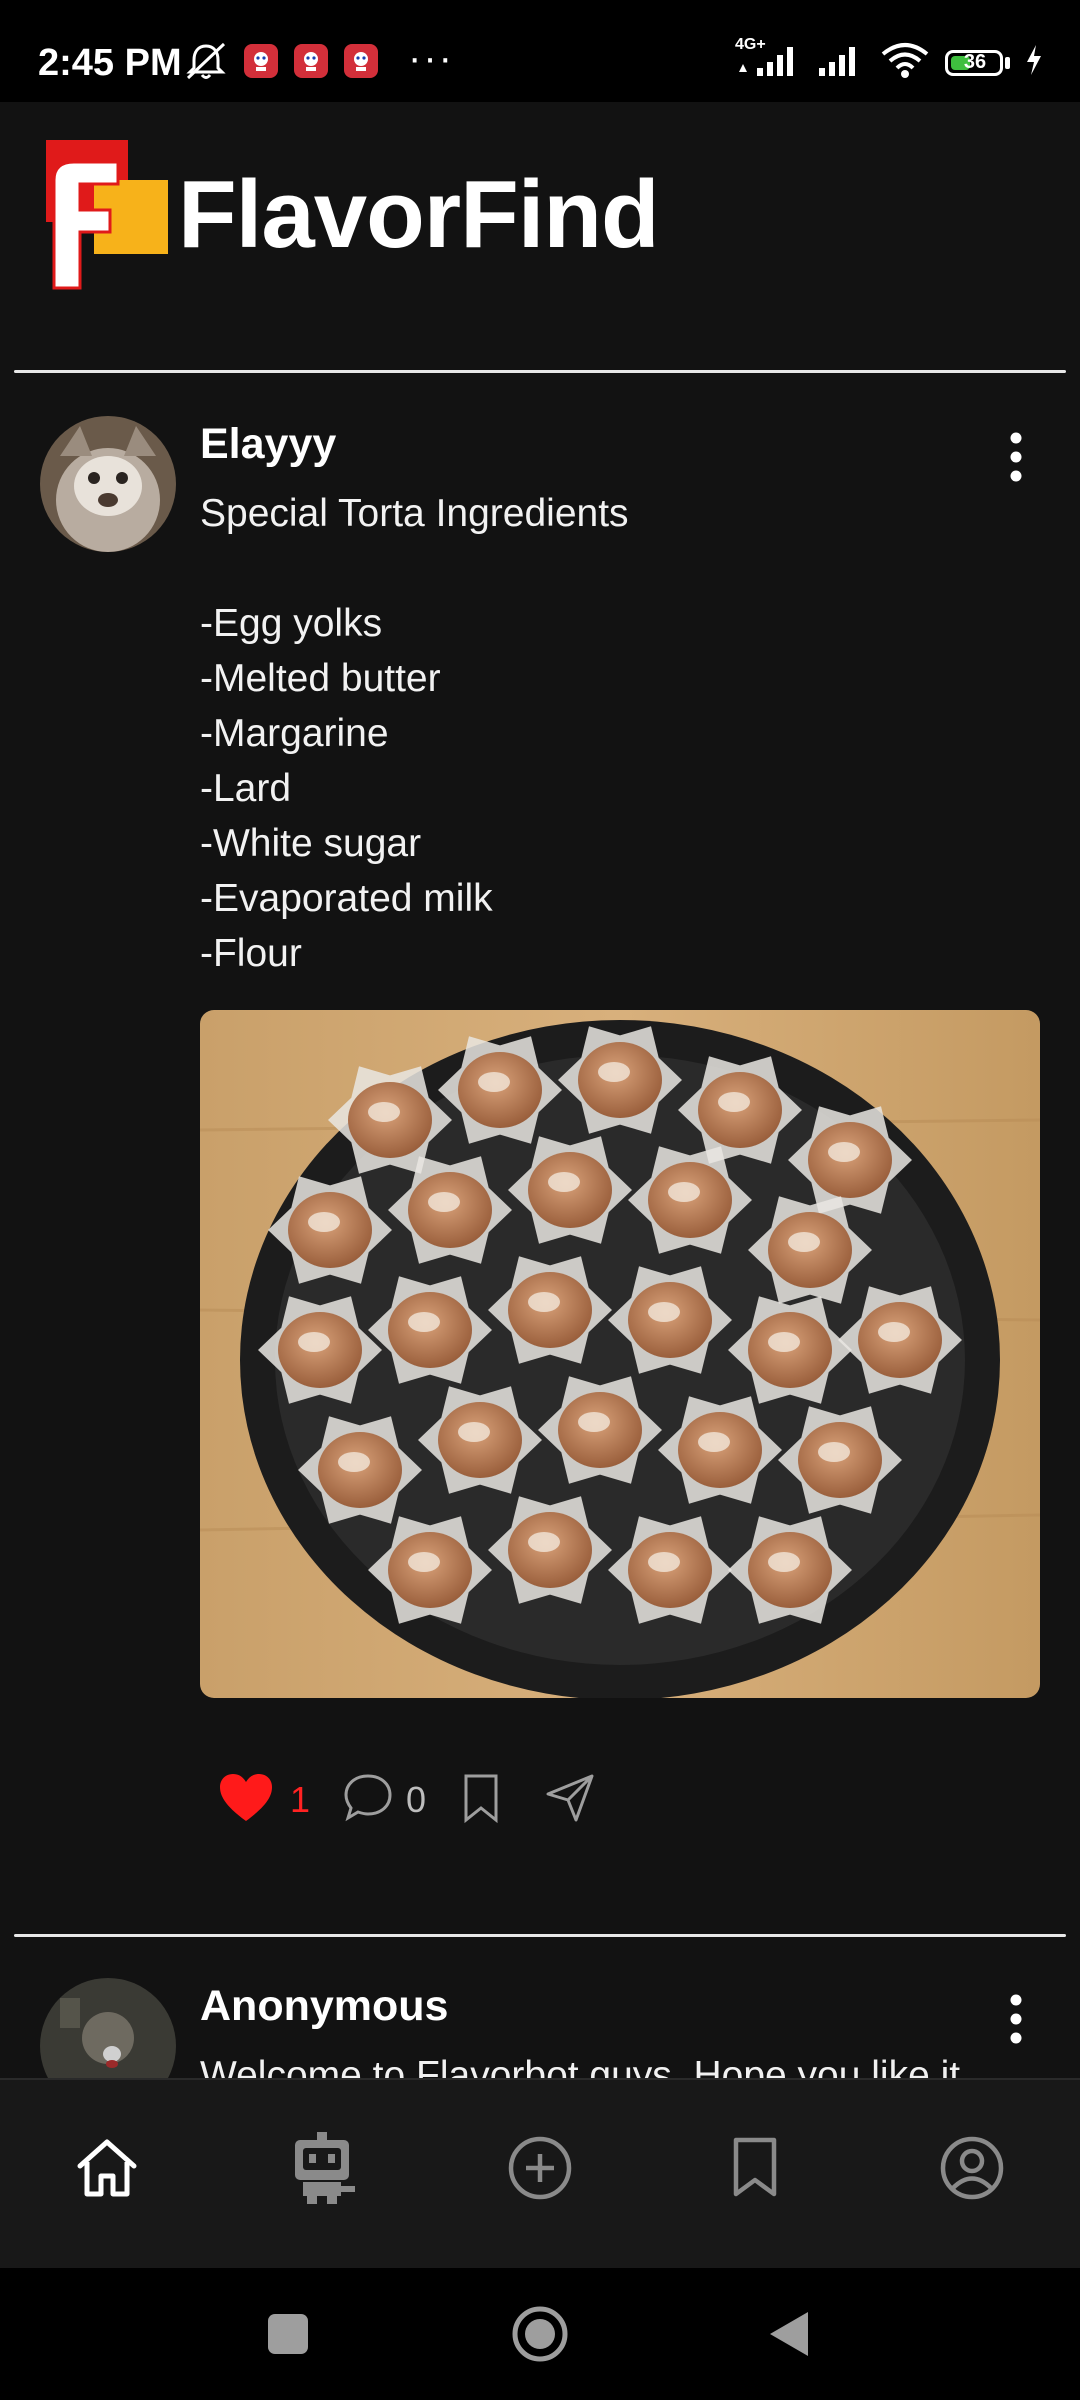 This screenshot has width=1080, height=2400. What do you see at coordinates (789, 2336) in the screenshot?
I see `back-icon` at bounding box center [789, 2336].